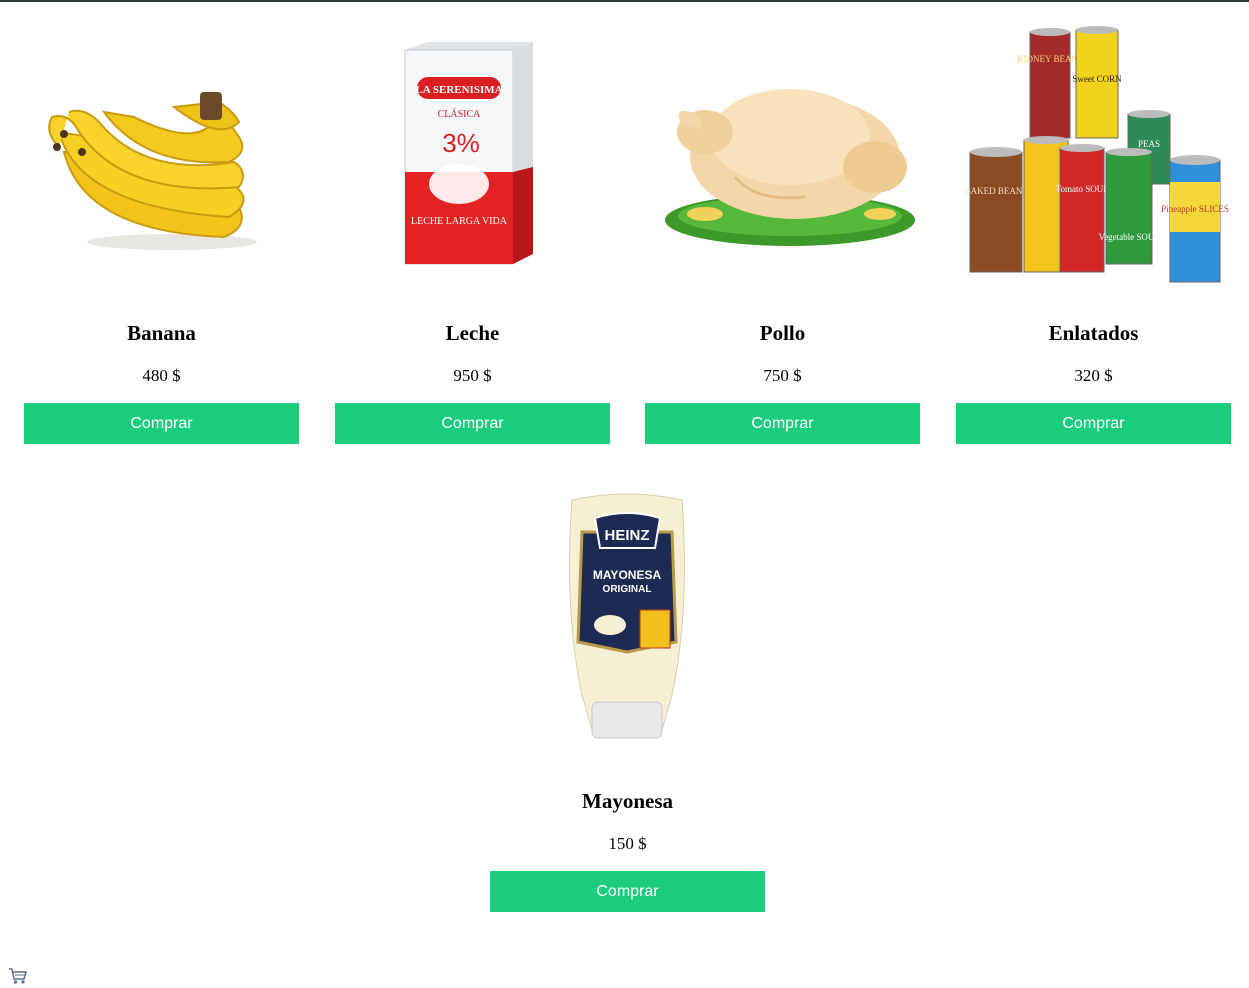 The image size is (1249, 988). I want to click on product-image-enlatados: KIDNEY BEANS Sweet CORN PEAS BAKED BEANS, so click(1093, 142).